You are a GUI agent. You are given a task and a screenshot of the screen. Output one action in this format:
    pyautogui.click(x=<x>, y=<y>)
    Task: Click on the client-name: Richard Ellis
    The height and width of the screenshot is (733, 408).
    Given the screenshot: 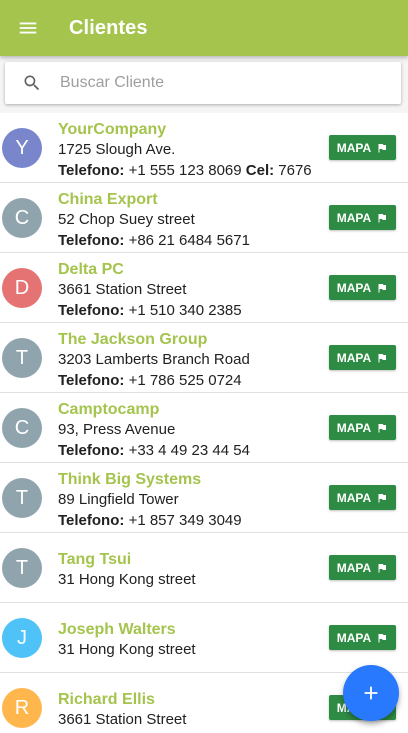 What is the action you would take?
    pyautogui.click(x=106, y=699)
    